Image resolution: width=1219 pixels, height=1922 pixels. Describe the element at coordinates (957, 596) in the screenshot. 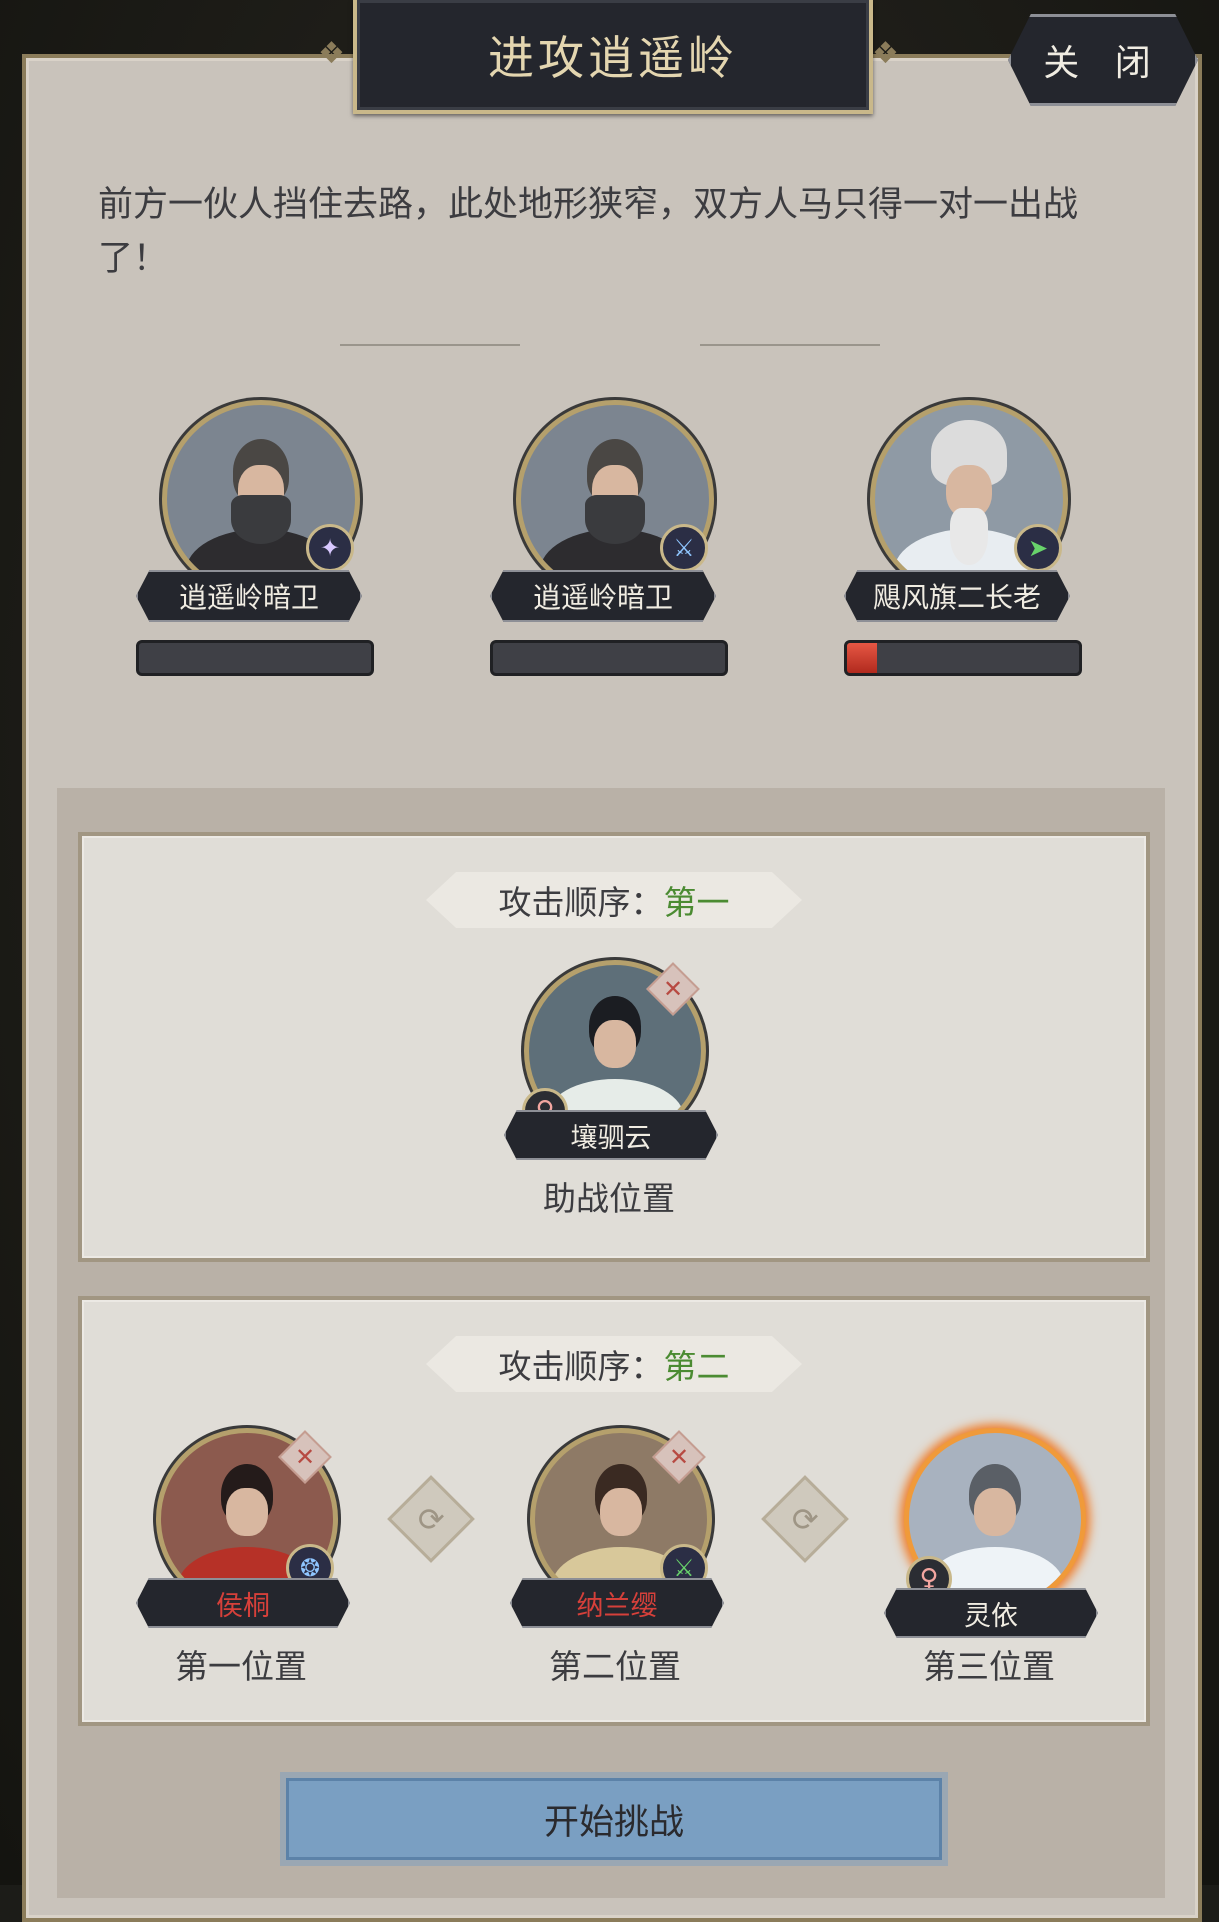

I see `enemy-name: 飓风旗二长老` at that location.